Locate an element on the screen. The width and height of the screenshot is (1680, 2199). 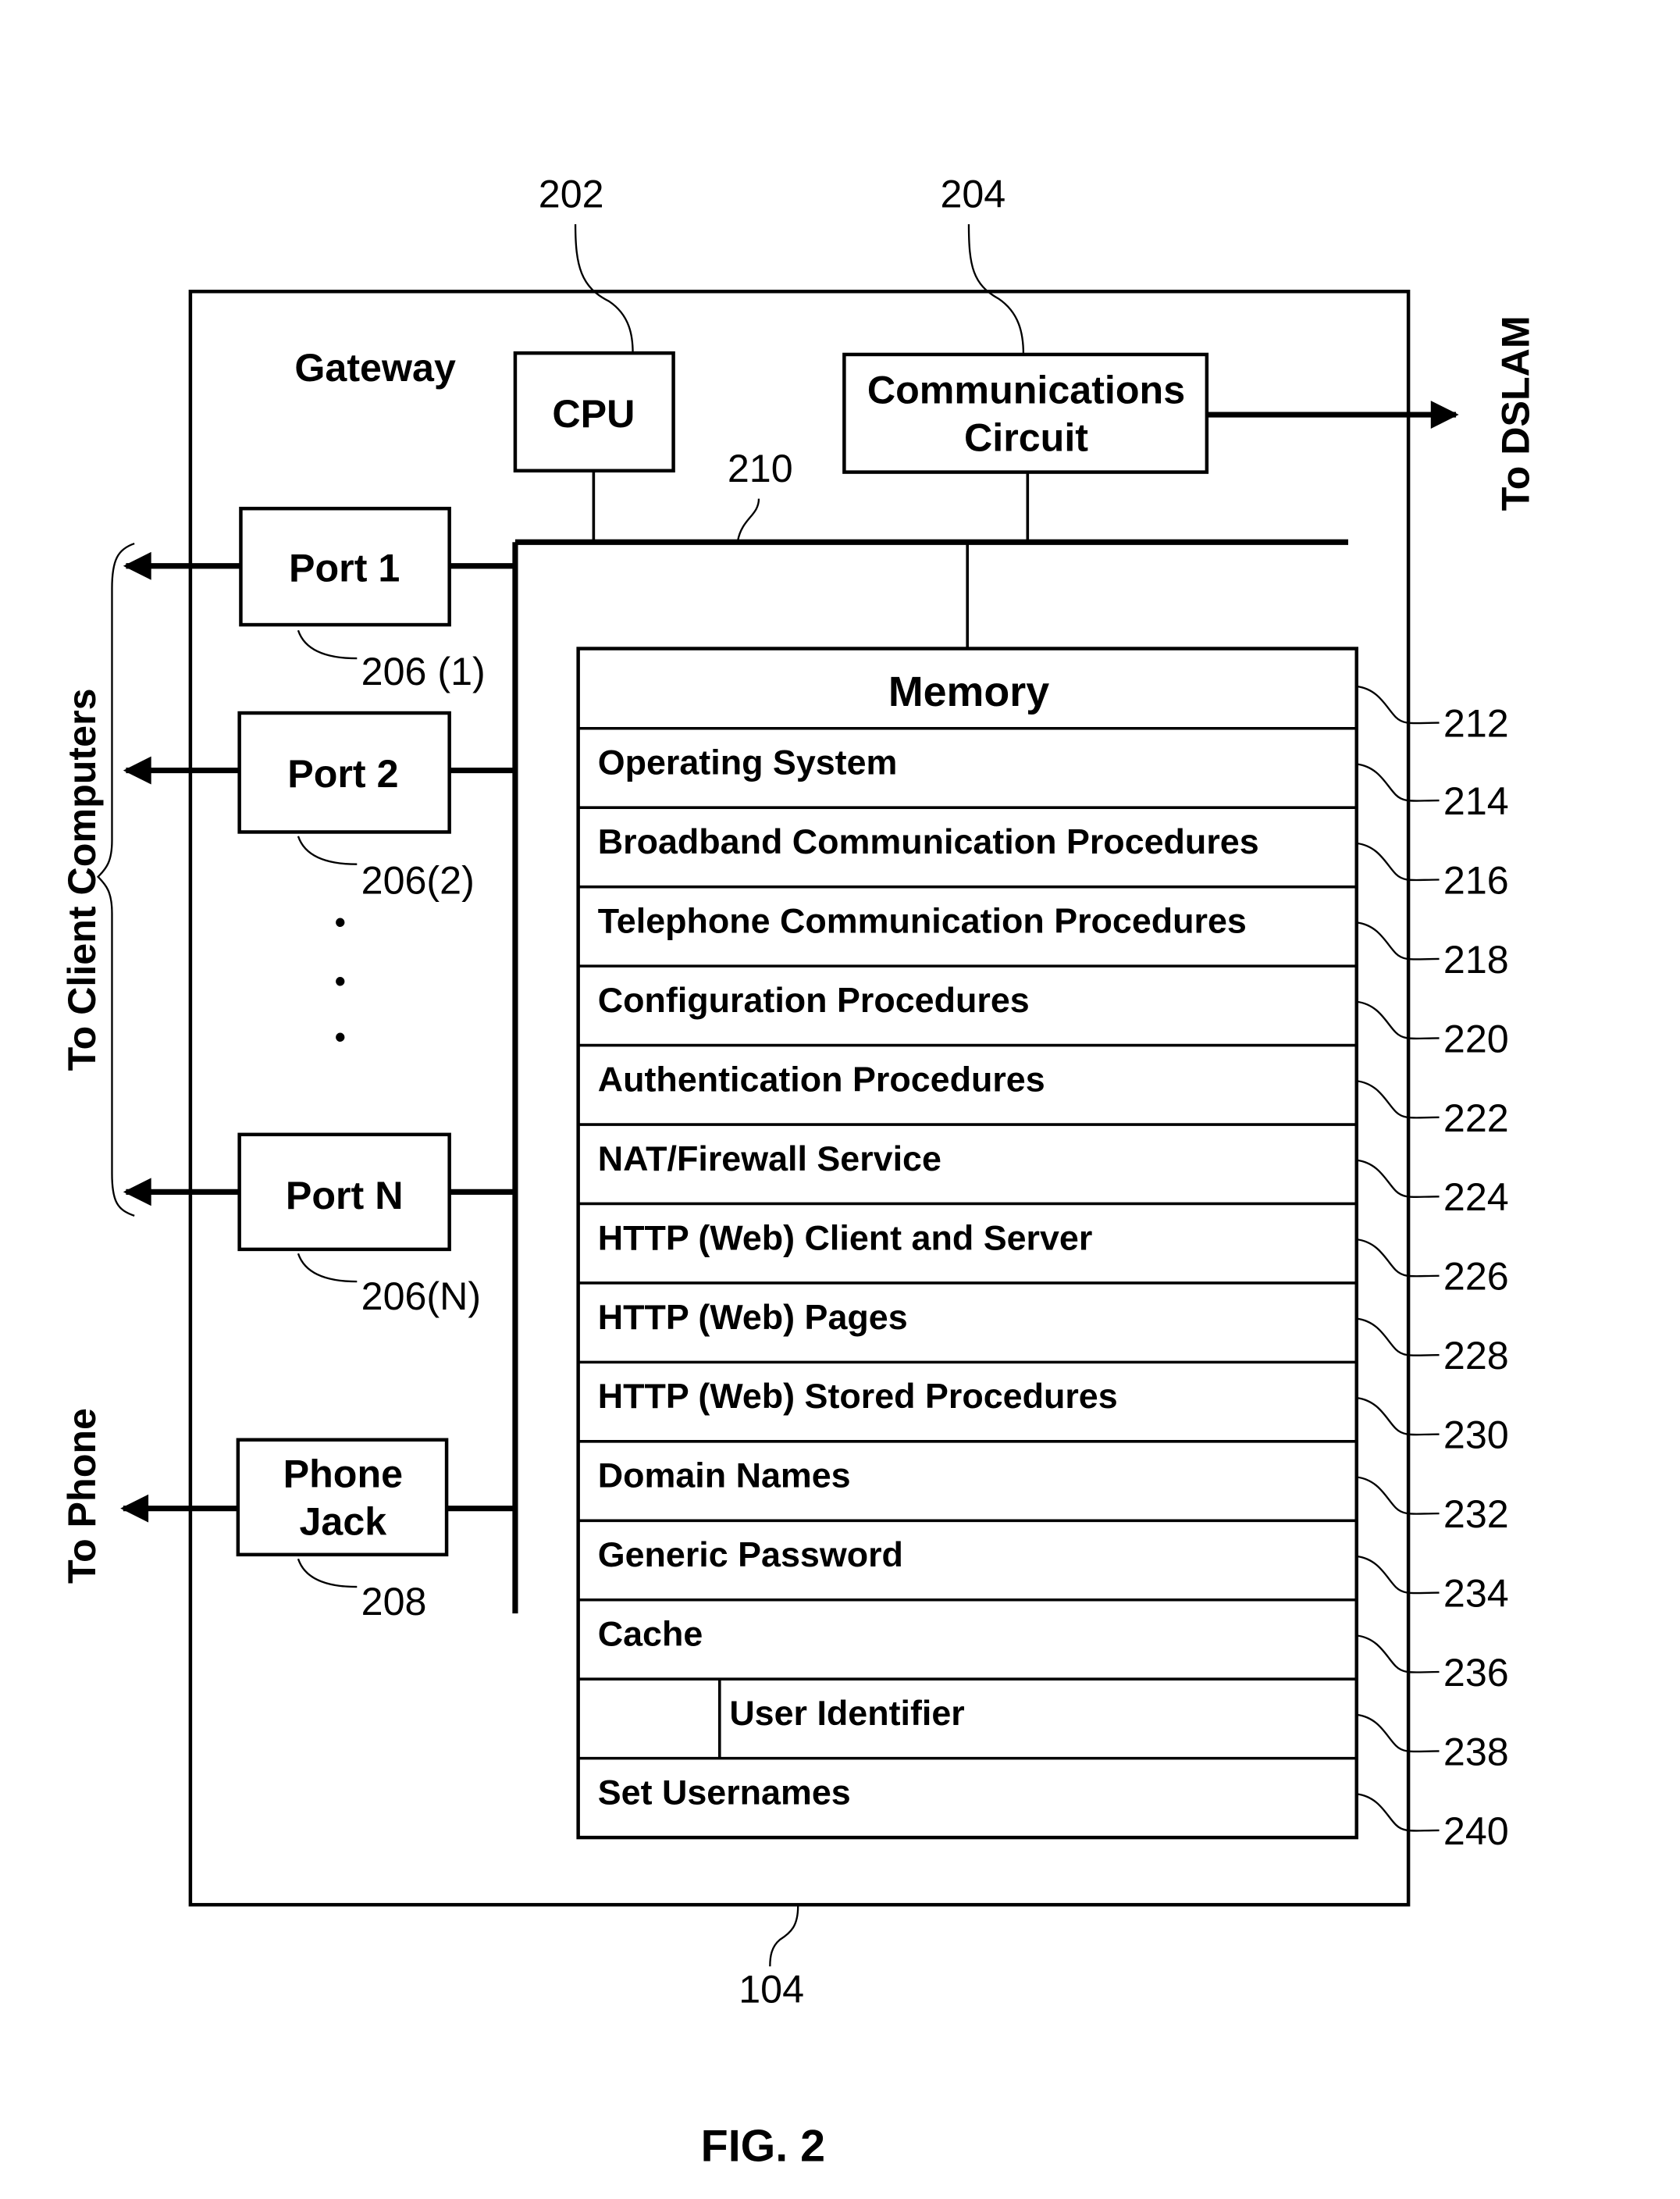
memory-row-label: Generic Password is located at coordinates (750, 1554).